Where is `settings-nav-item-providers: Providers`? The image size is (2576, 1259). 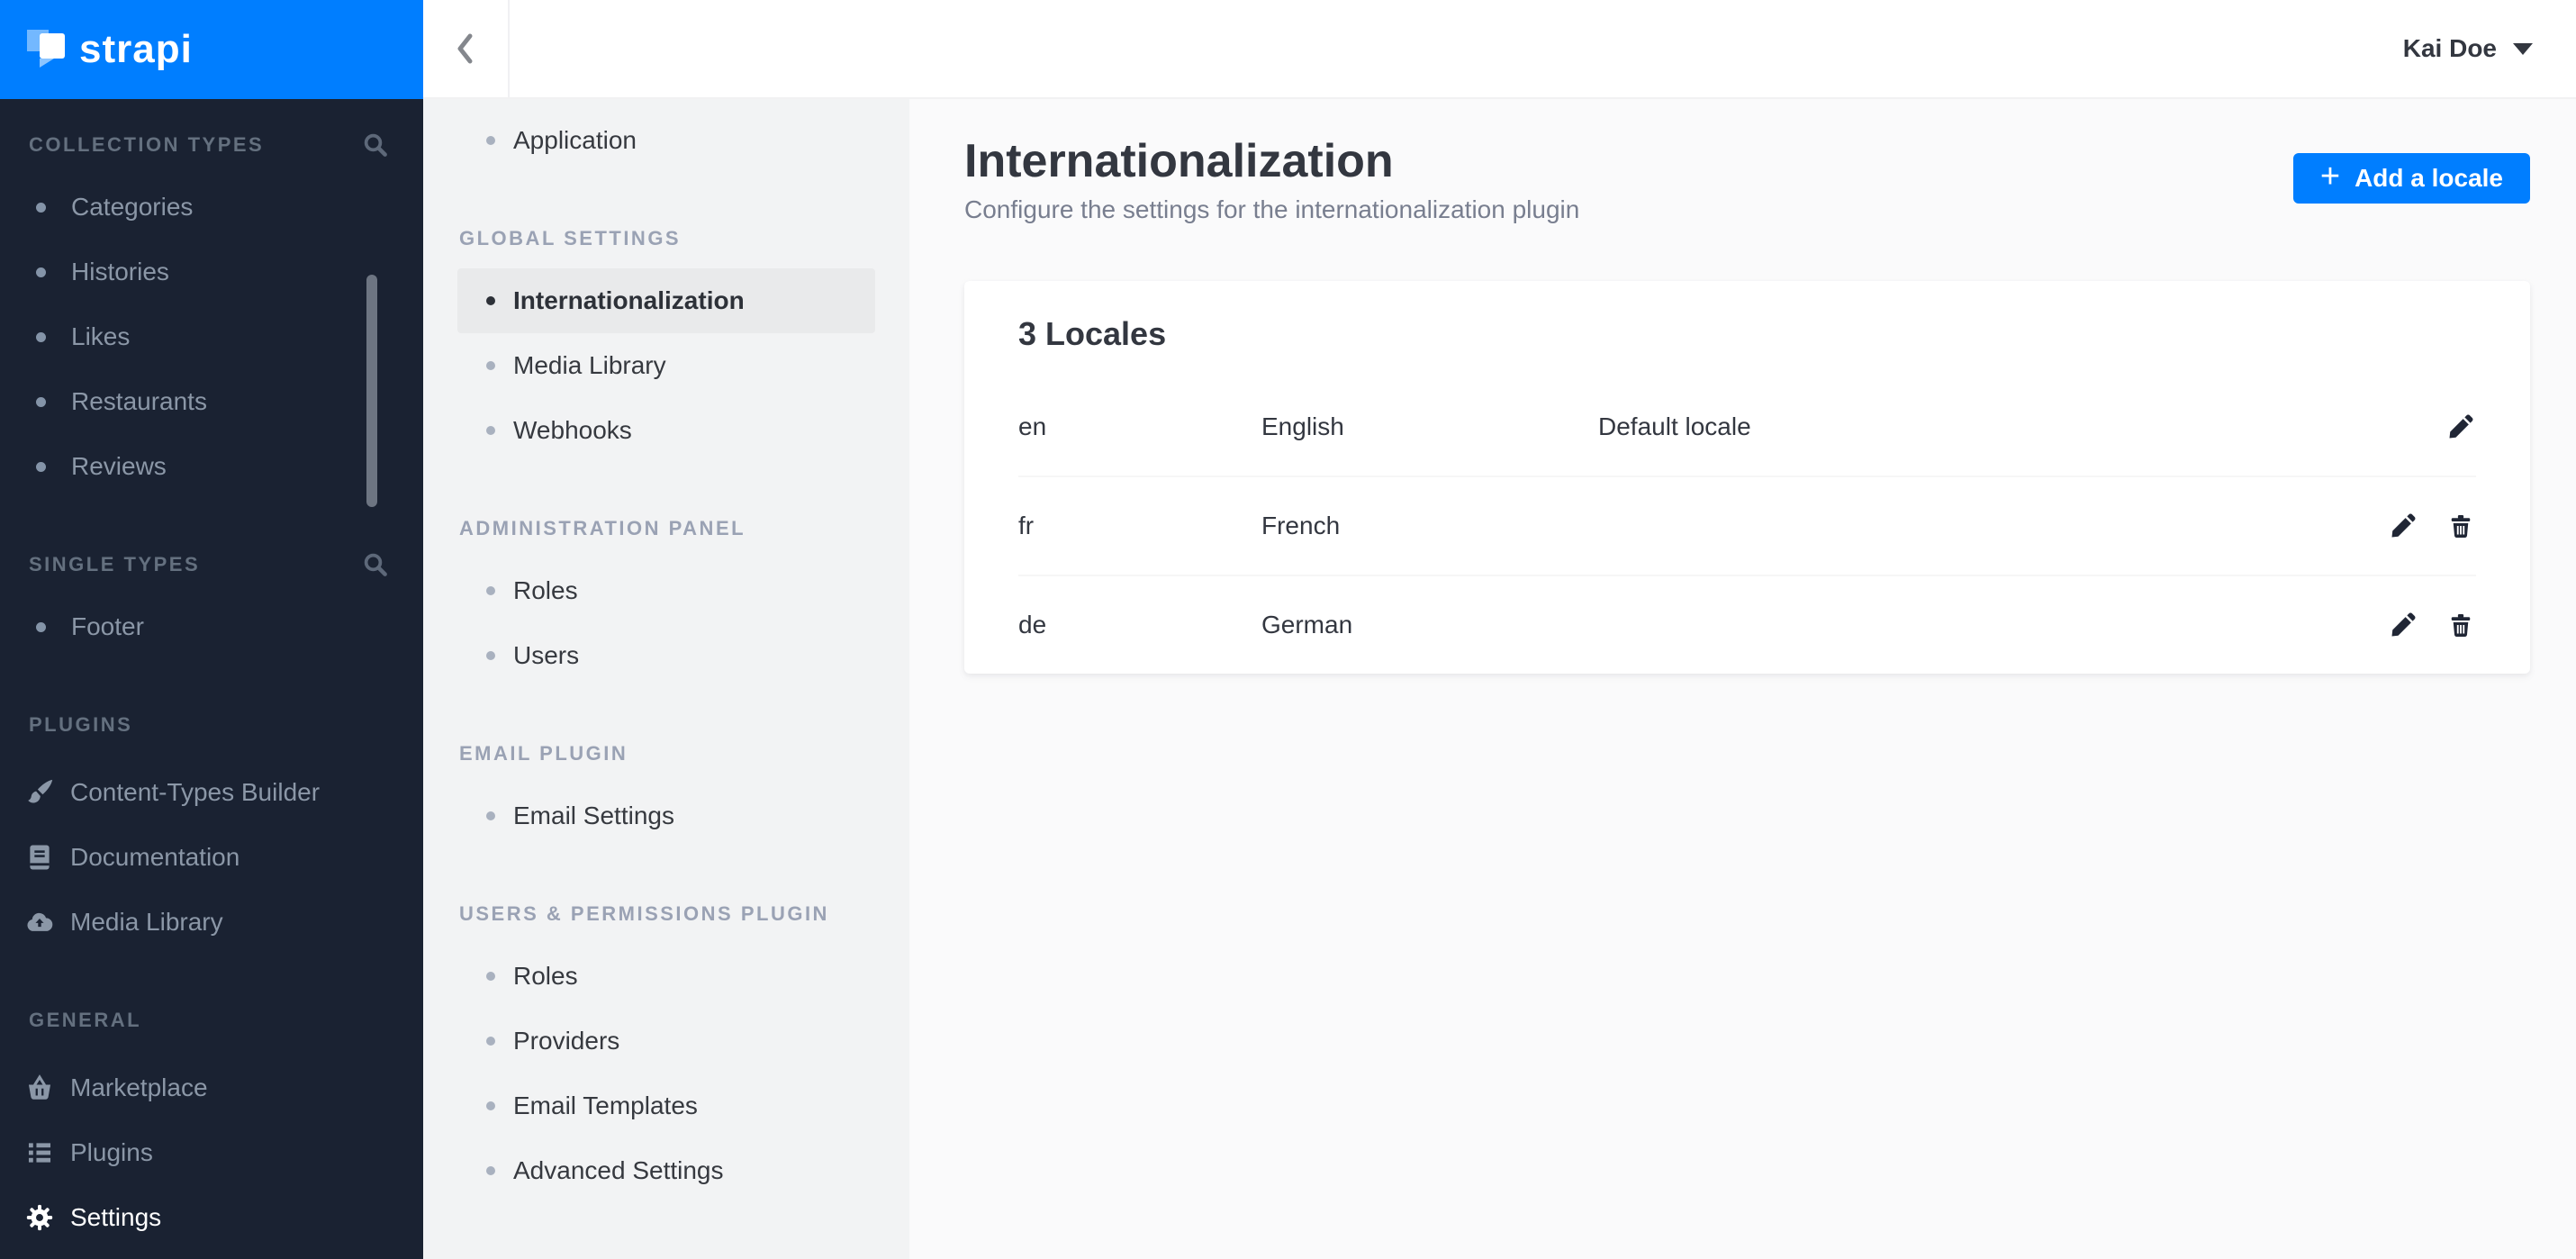
settings-nav-item-providers: Providers is located at coordinates (666, 1041).